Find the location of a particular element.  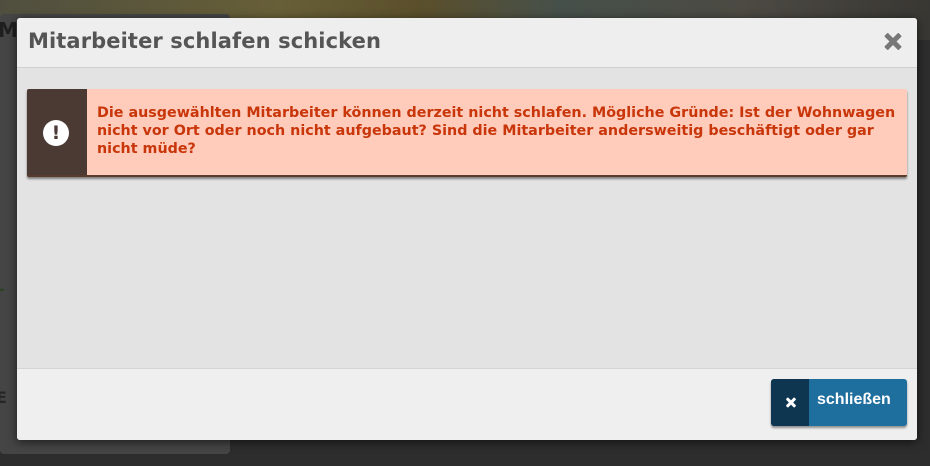

dialog-title: Mitarbeiter schlafen schicken is located at coordinates (205, 41).